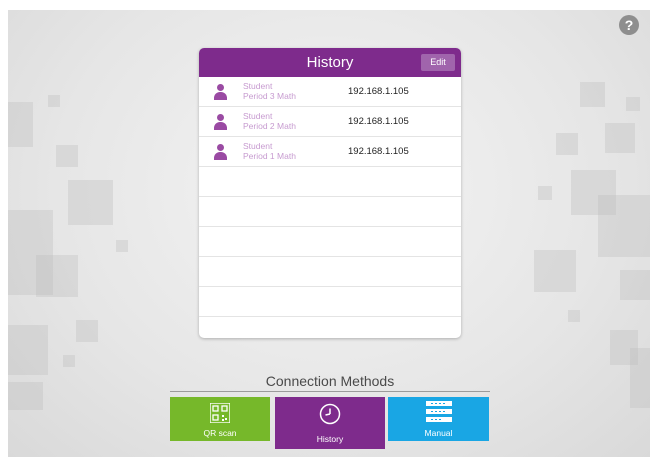 This screenshot has width=650, height=461. I want to click on tab-history: History, so click(330, 423).